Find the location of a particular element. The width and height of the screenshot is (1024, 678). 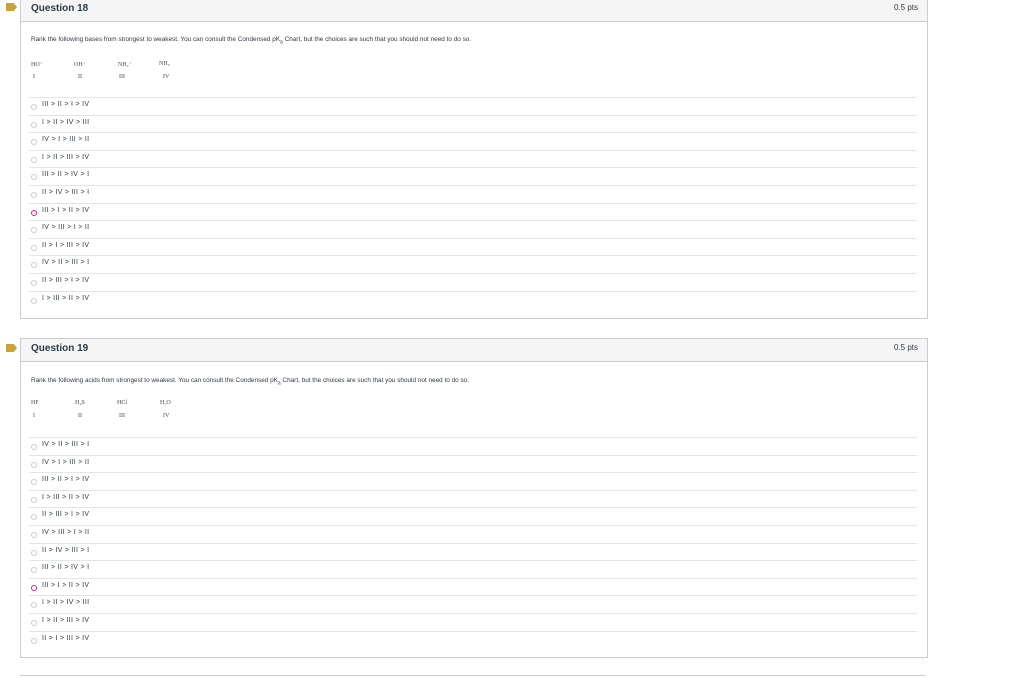

question-header: Question 18 0.5 pts is located at coordinates (474, 11).